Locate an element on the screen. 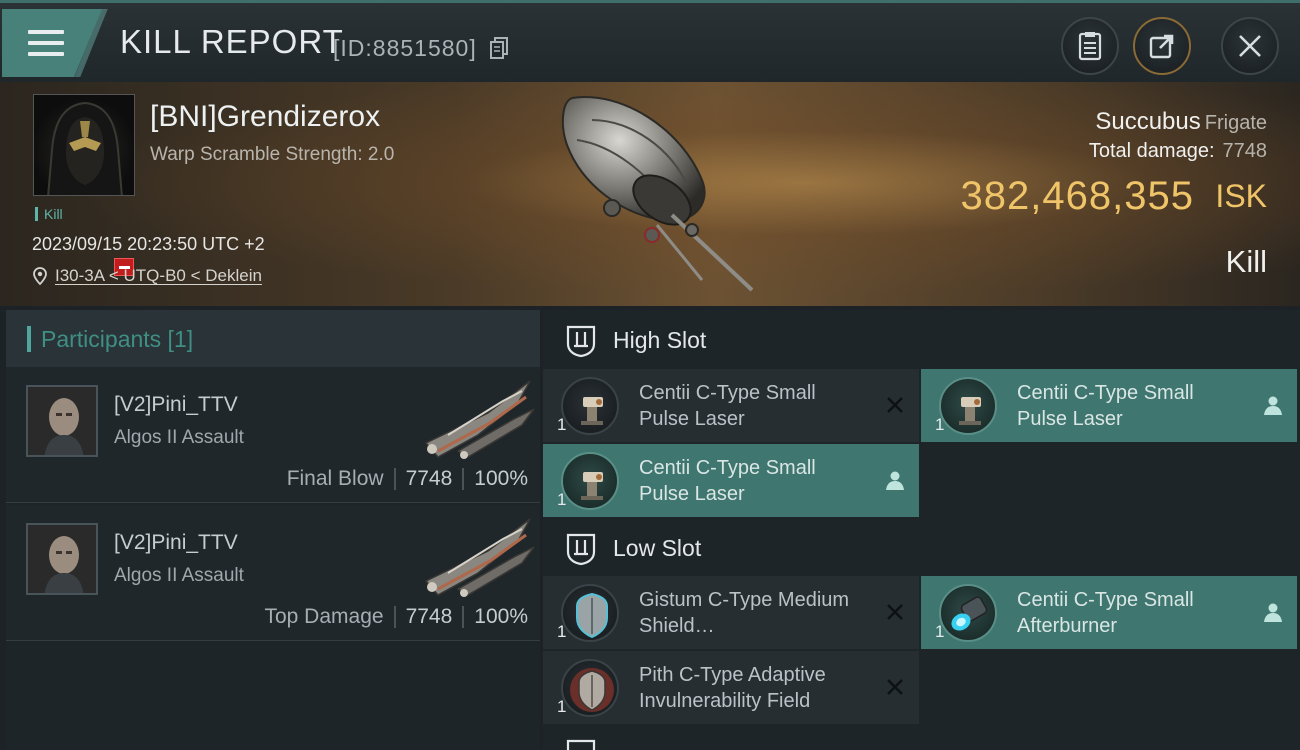  isk-value: 382,468,355 is located at coordinates (1077, 196).